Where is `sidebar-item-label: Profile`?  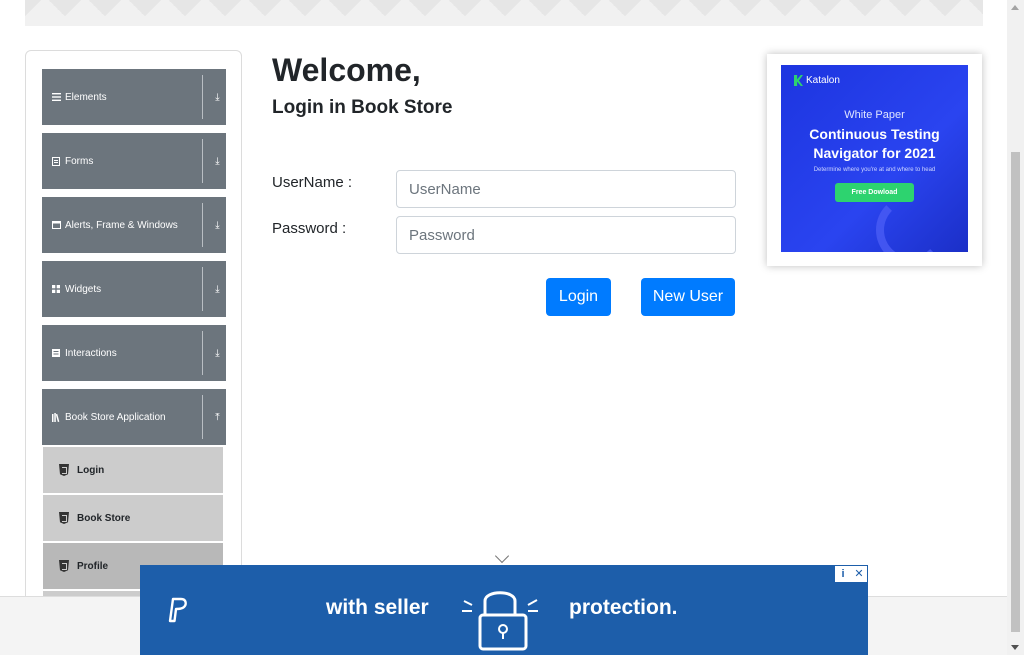
sidebar-item-label: Profile is located at coordinates (93, 566).